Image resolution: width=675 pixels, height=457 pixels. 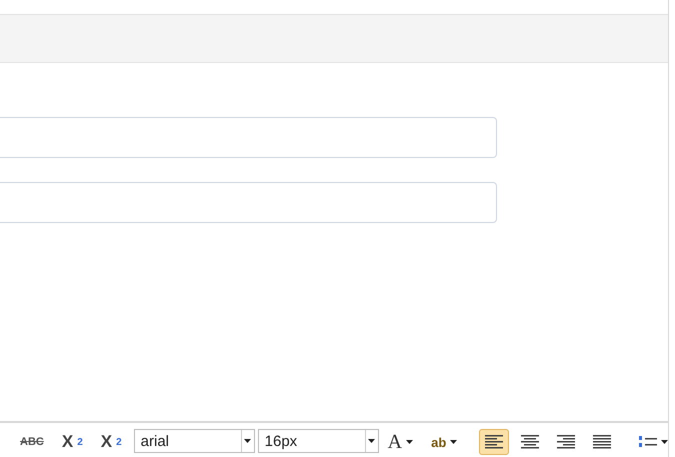 I want to click on highlight-button: ab, so click(x=444, y=442).